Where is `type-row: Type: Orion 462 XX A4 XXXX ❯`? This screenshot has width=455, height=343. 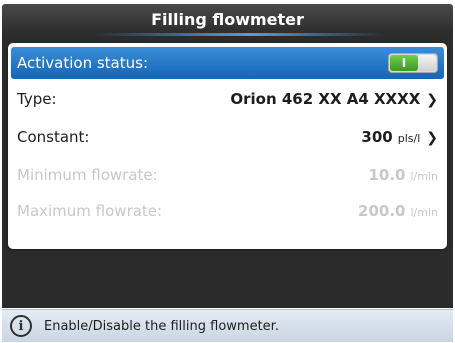 type-row: Type: Orion 462 XX A4 XXXX ❯ is located at coordinates (227, 99).